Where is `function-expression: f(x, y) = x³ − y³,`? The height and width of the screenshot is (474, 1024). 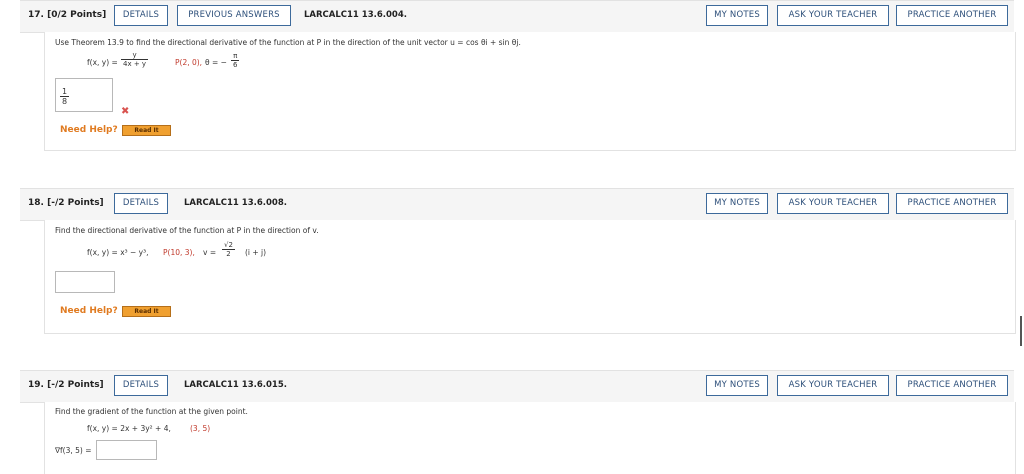 function-expression: f(x, y) = x³ − y³, is located at coordinates (118, 252).